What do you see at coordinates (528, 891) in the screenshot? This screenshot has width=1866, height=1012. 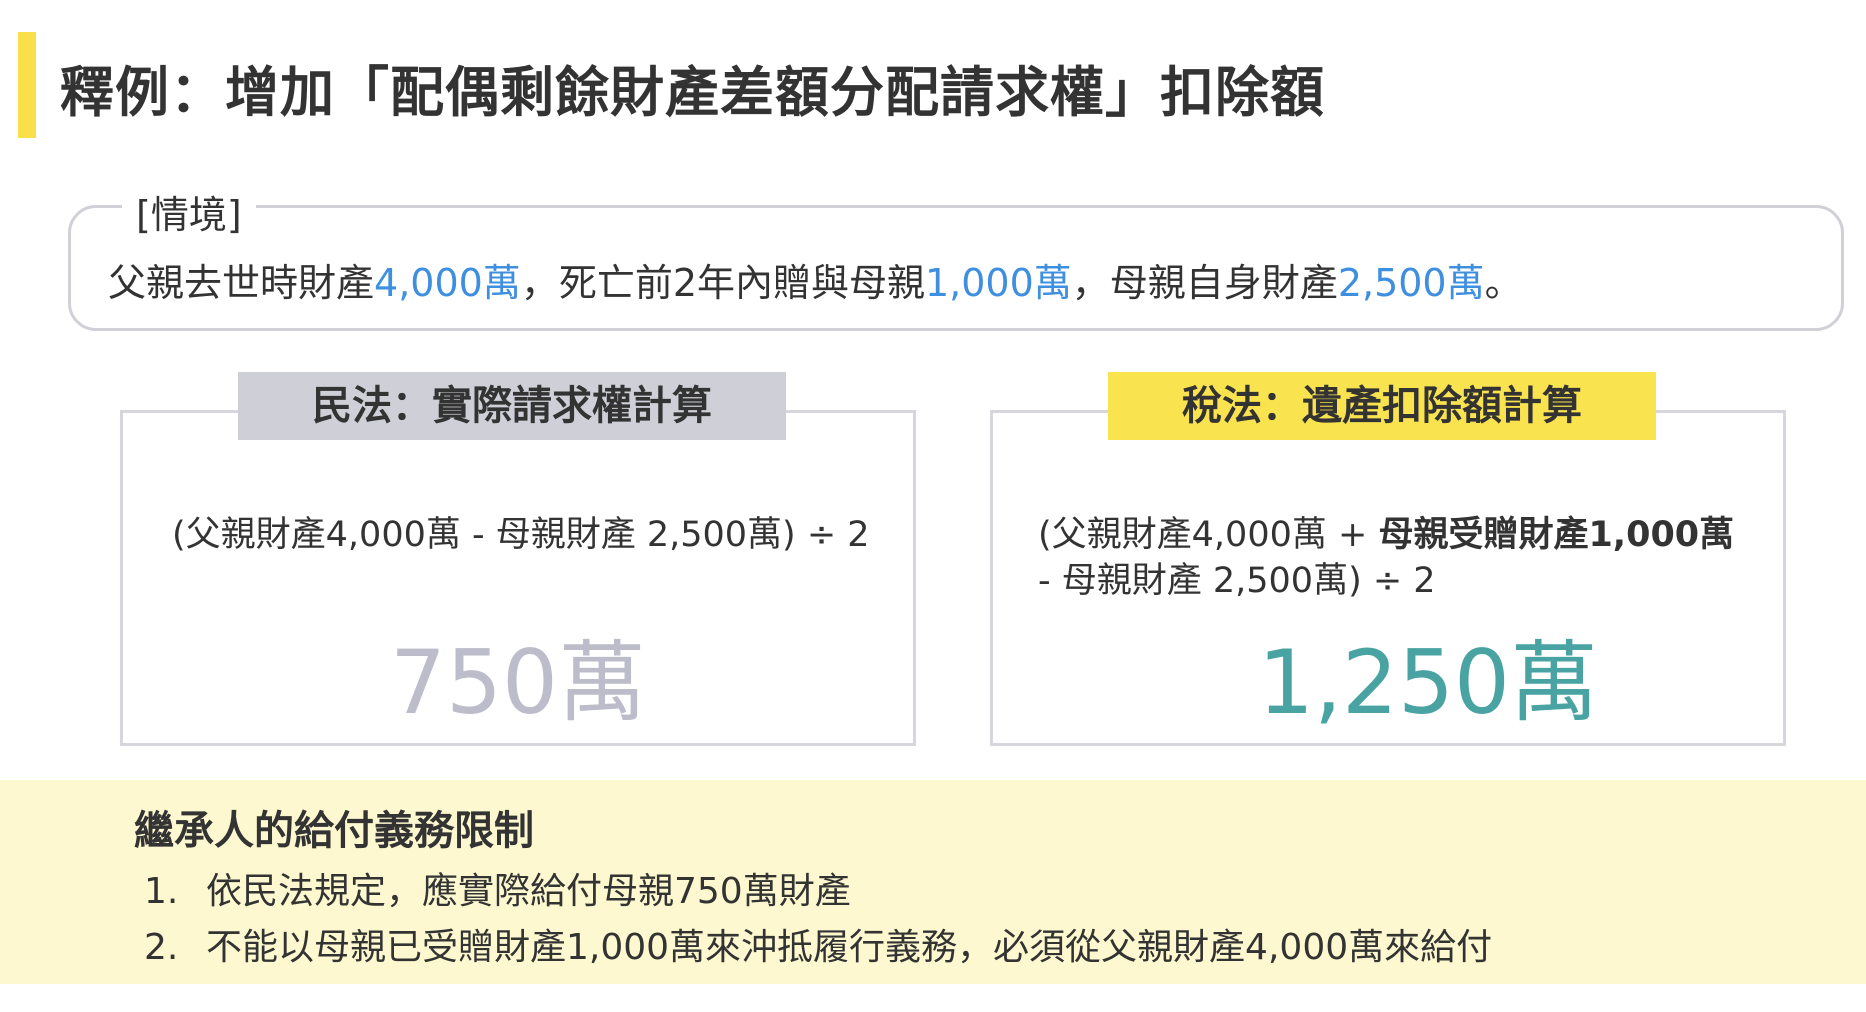 I see `duty-item-text: 依民法規定，應實際給付母親750萬財產` at bounding box center [528, 891].